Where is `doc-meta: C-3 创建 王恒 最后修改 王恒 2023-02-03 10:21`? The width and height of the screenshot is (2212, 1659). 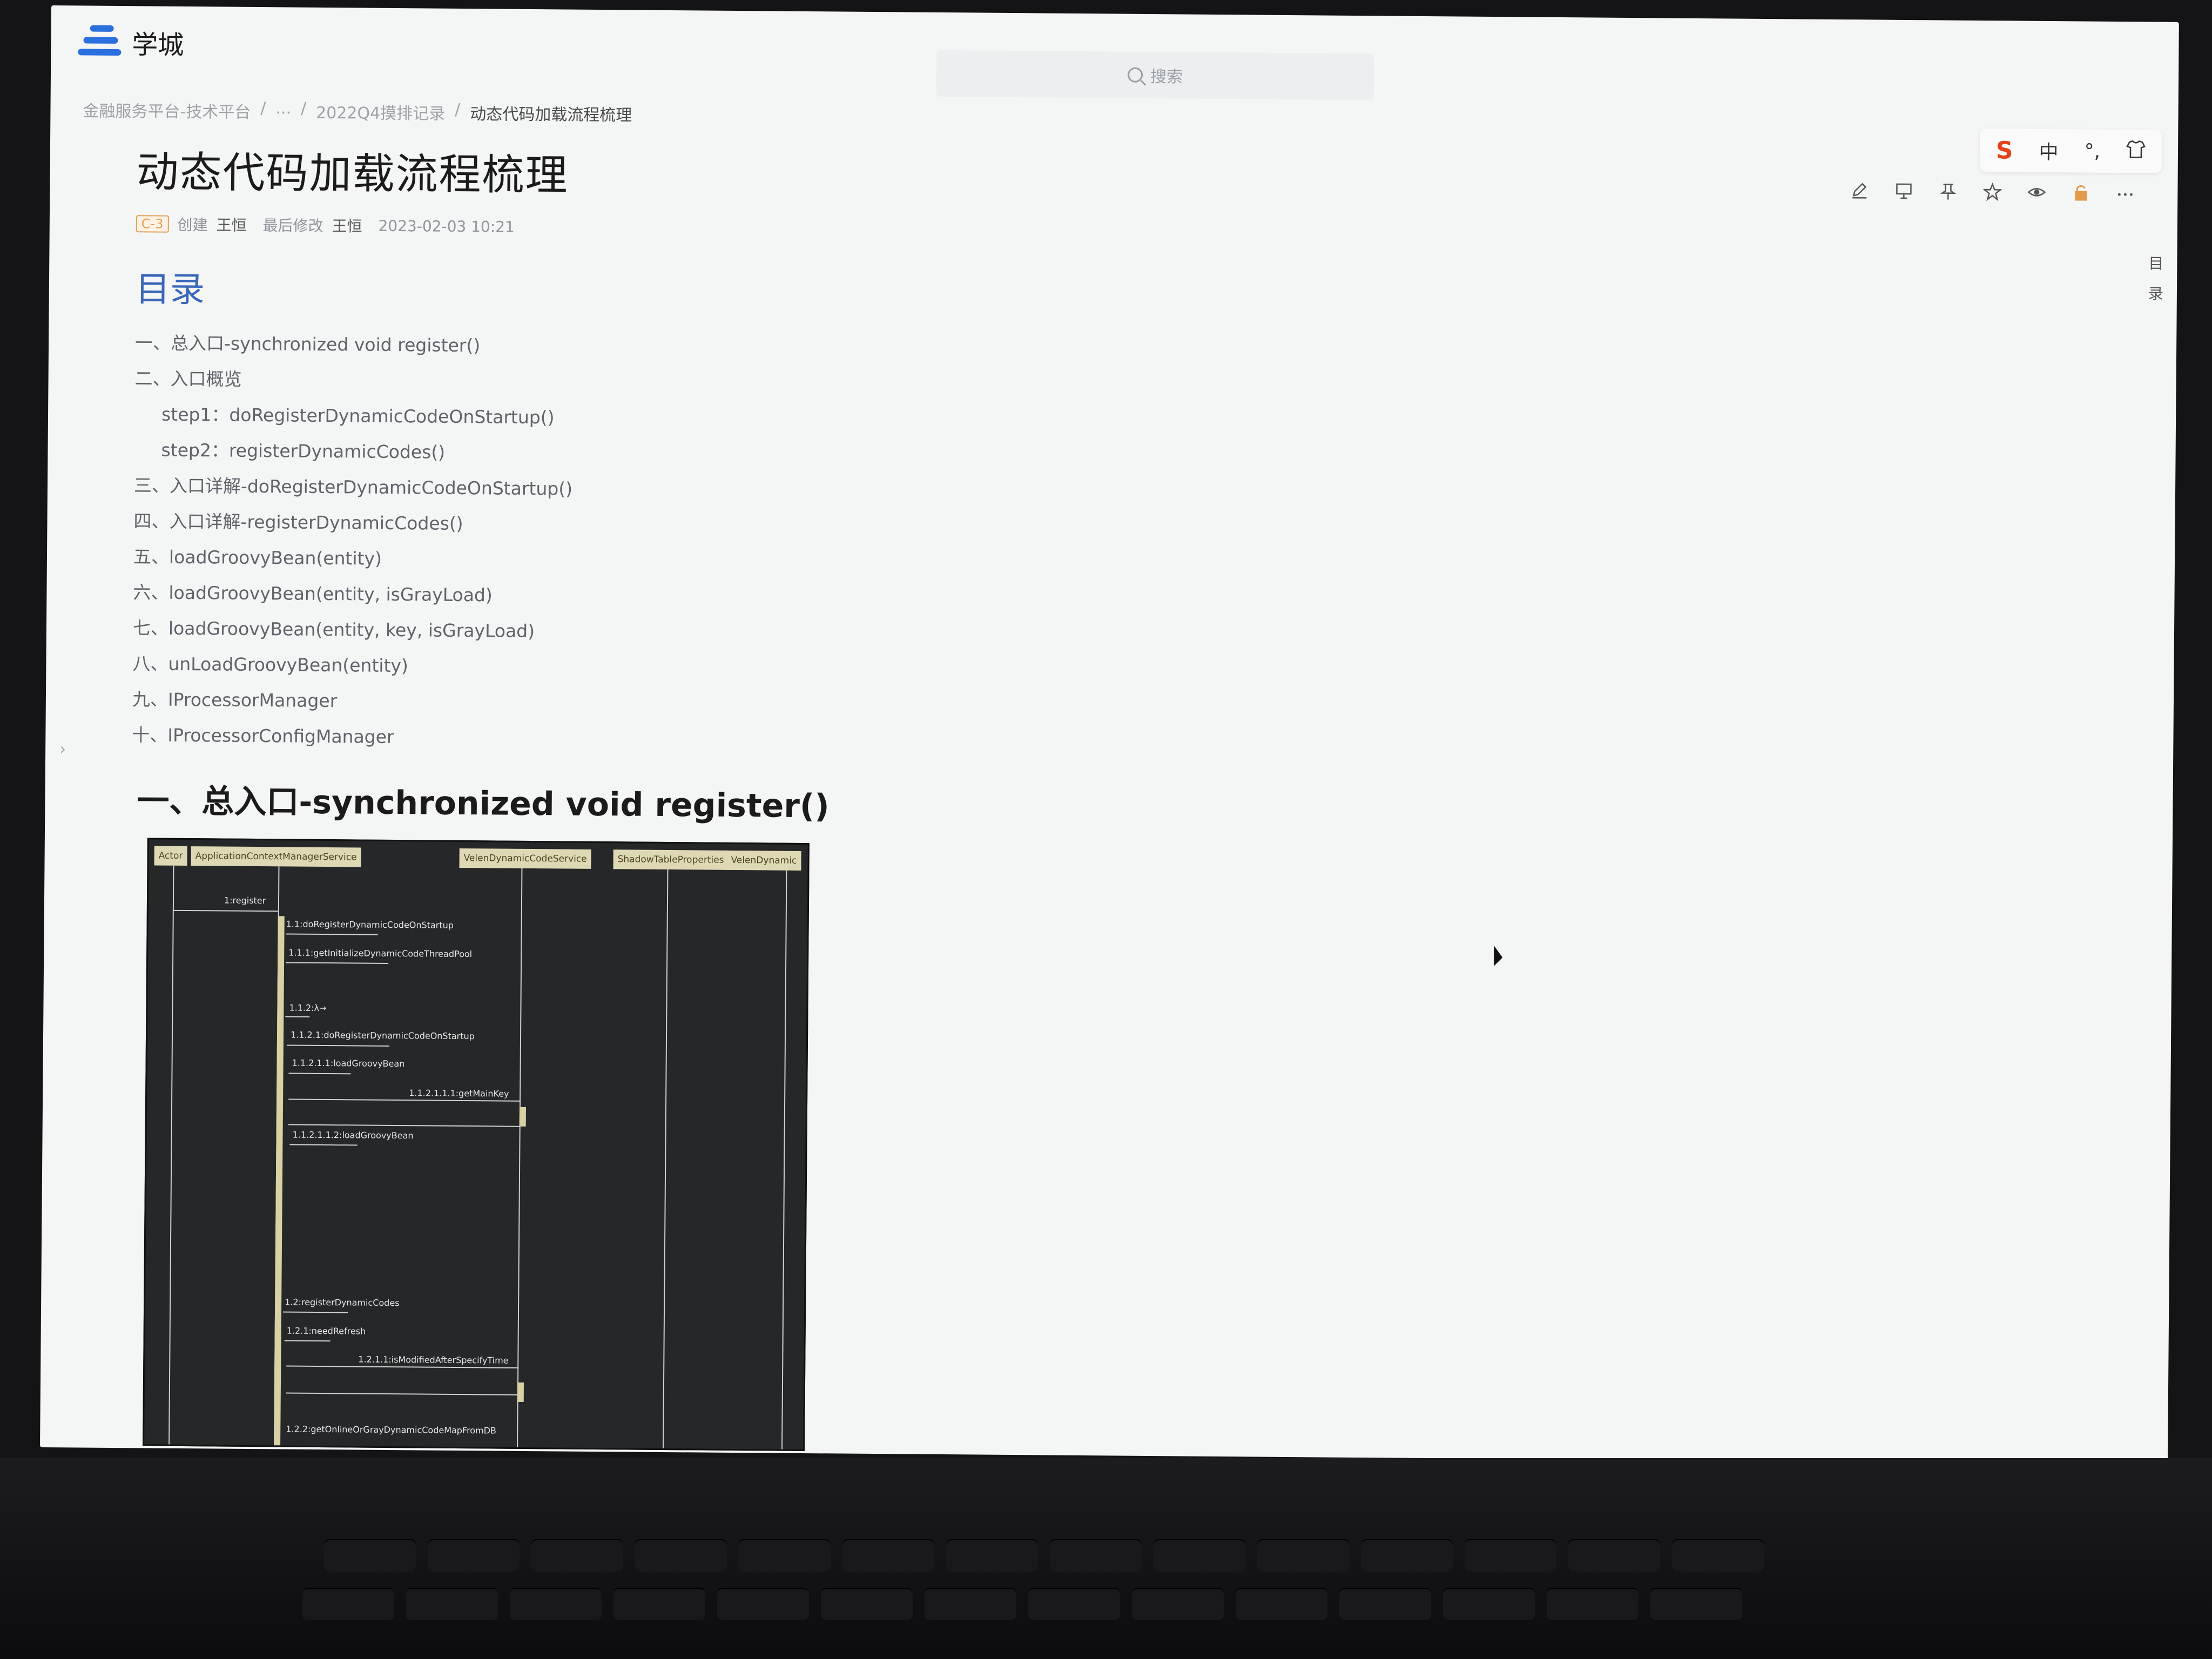
doc-meta: C-3 创建 王恒 最后修改 王恒 2023-02-03 10:21 is located at coordinates (541, 227).